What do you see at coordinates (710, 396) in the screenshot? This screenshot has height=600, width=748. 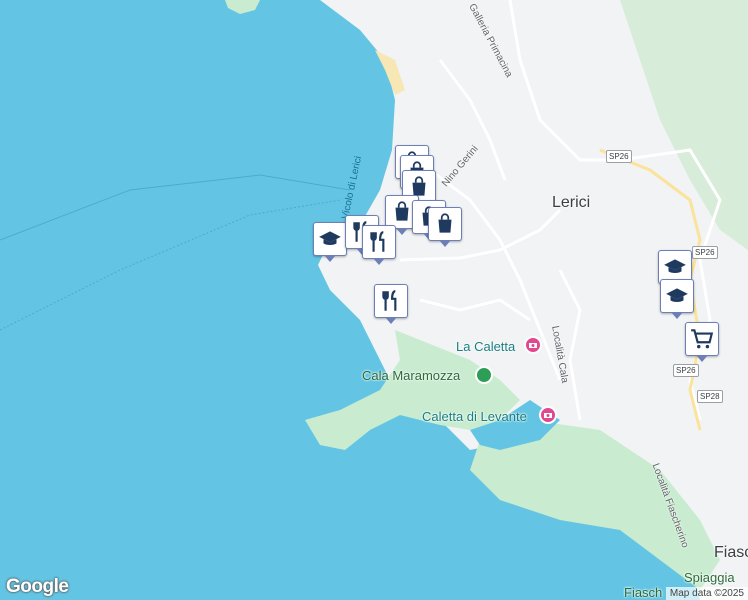 I see `road-shield-sp28: SP28` at bounding box center [710, 396].